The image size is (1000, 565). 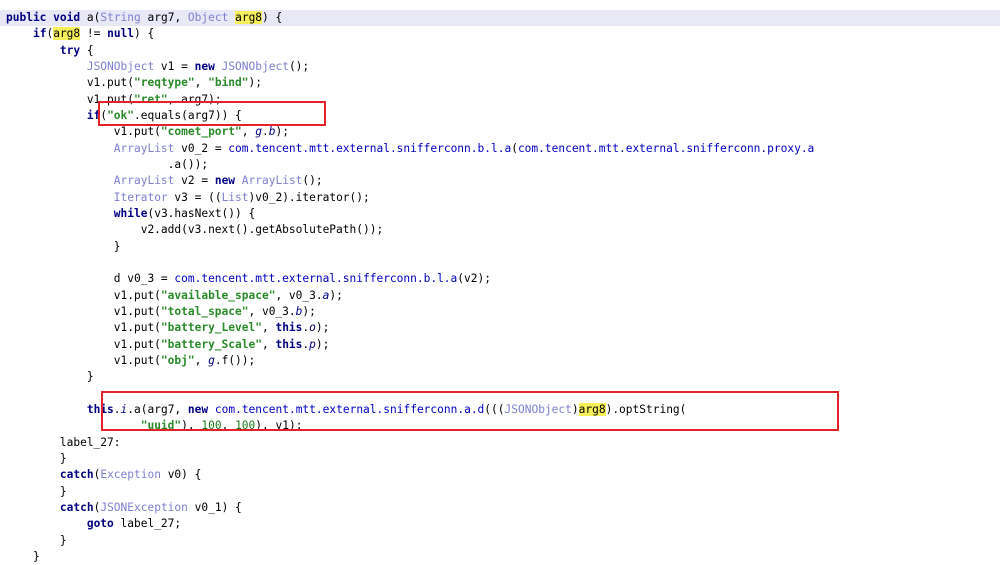 What do you see at coordinates (212, 113) in the screenshot?
I see `highlight-box-ok-check` at bounding box center [212, 113].